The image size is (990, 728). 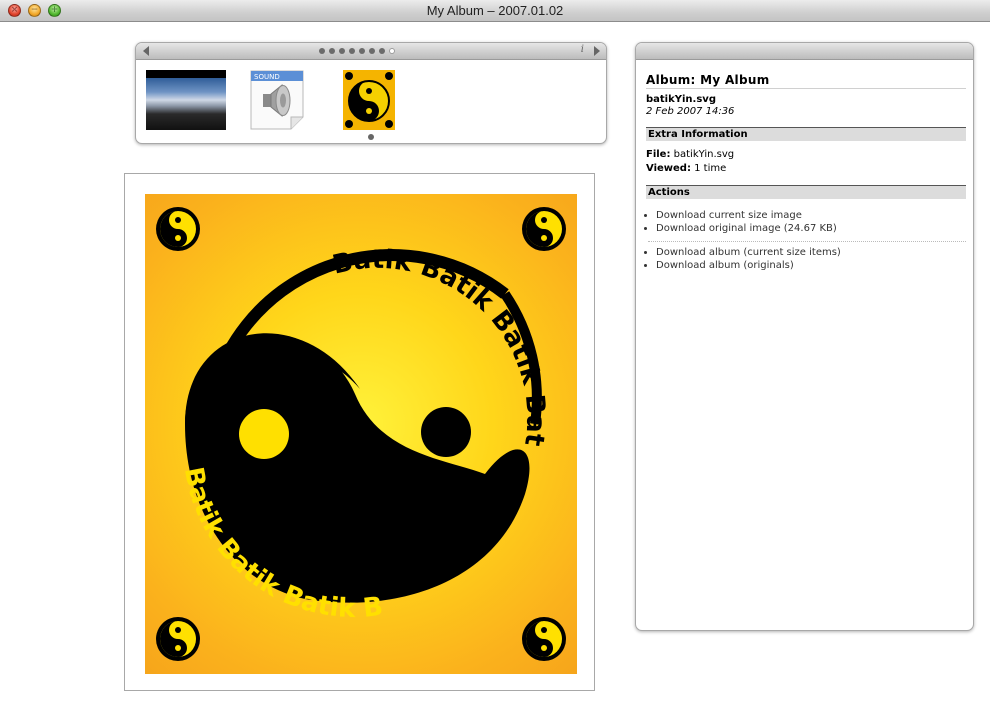 What do you see at coordinates (371, 137) in the screenshot?
I see `selected-indicator-dot` at bounding box center [371, 137].